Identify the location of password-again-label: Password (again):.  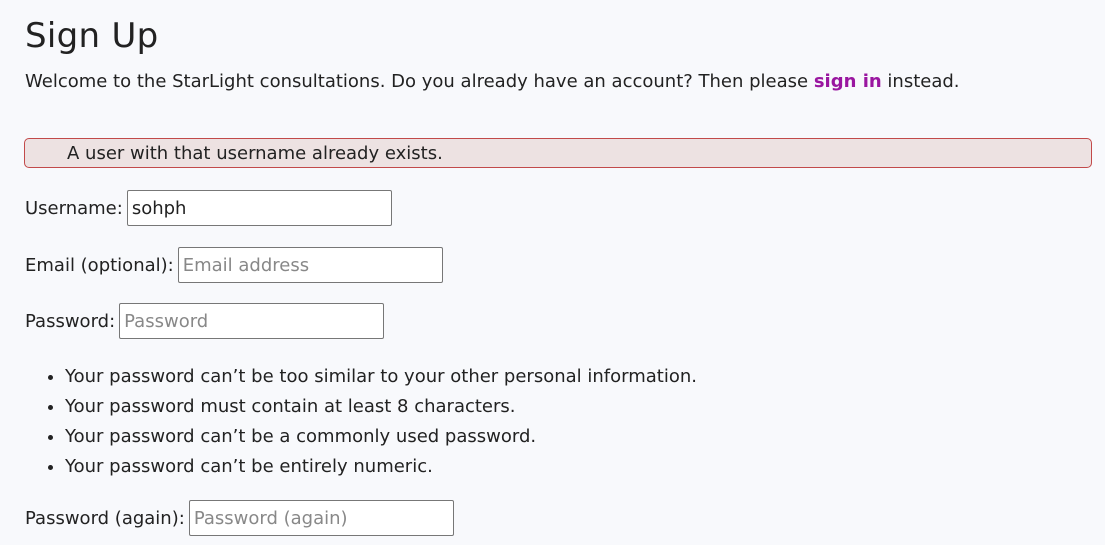
(105, 518).